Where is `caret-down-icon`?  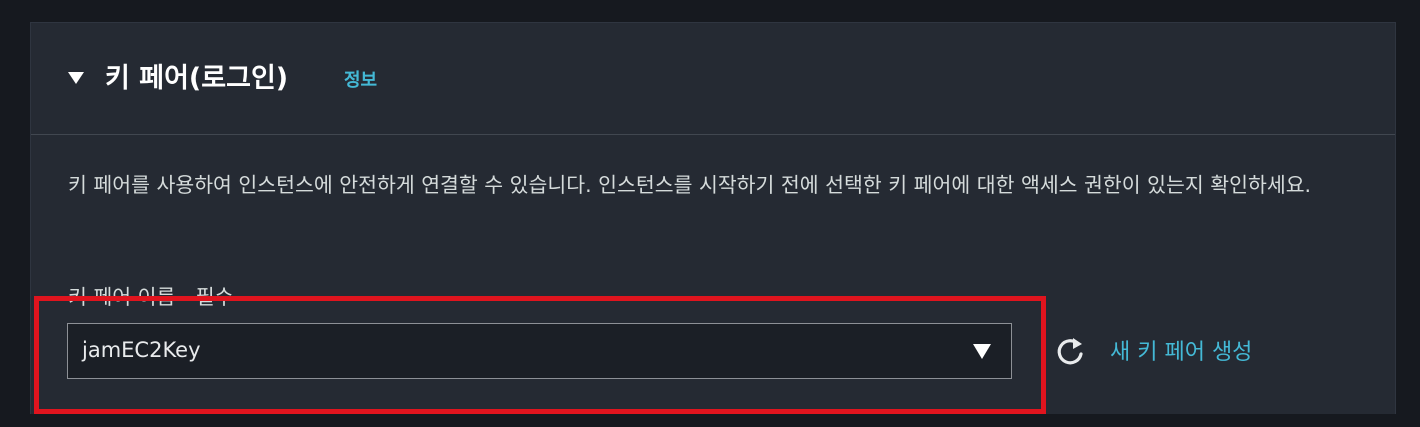 caret-down-icon is located at coordinates (76, 78).